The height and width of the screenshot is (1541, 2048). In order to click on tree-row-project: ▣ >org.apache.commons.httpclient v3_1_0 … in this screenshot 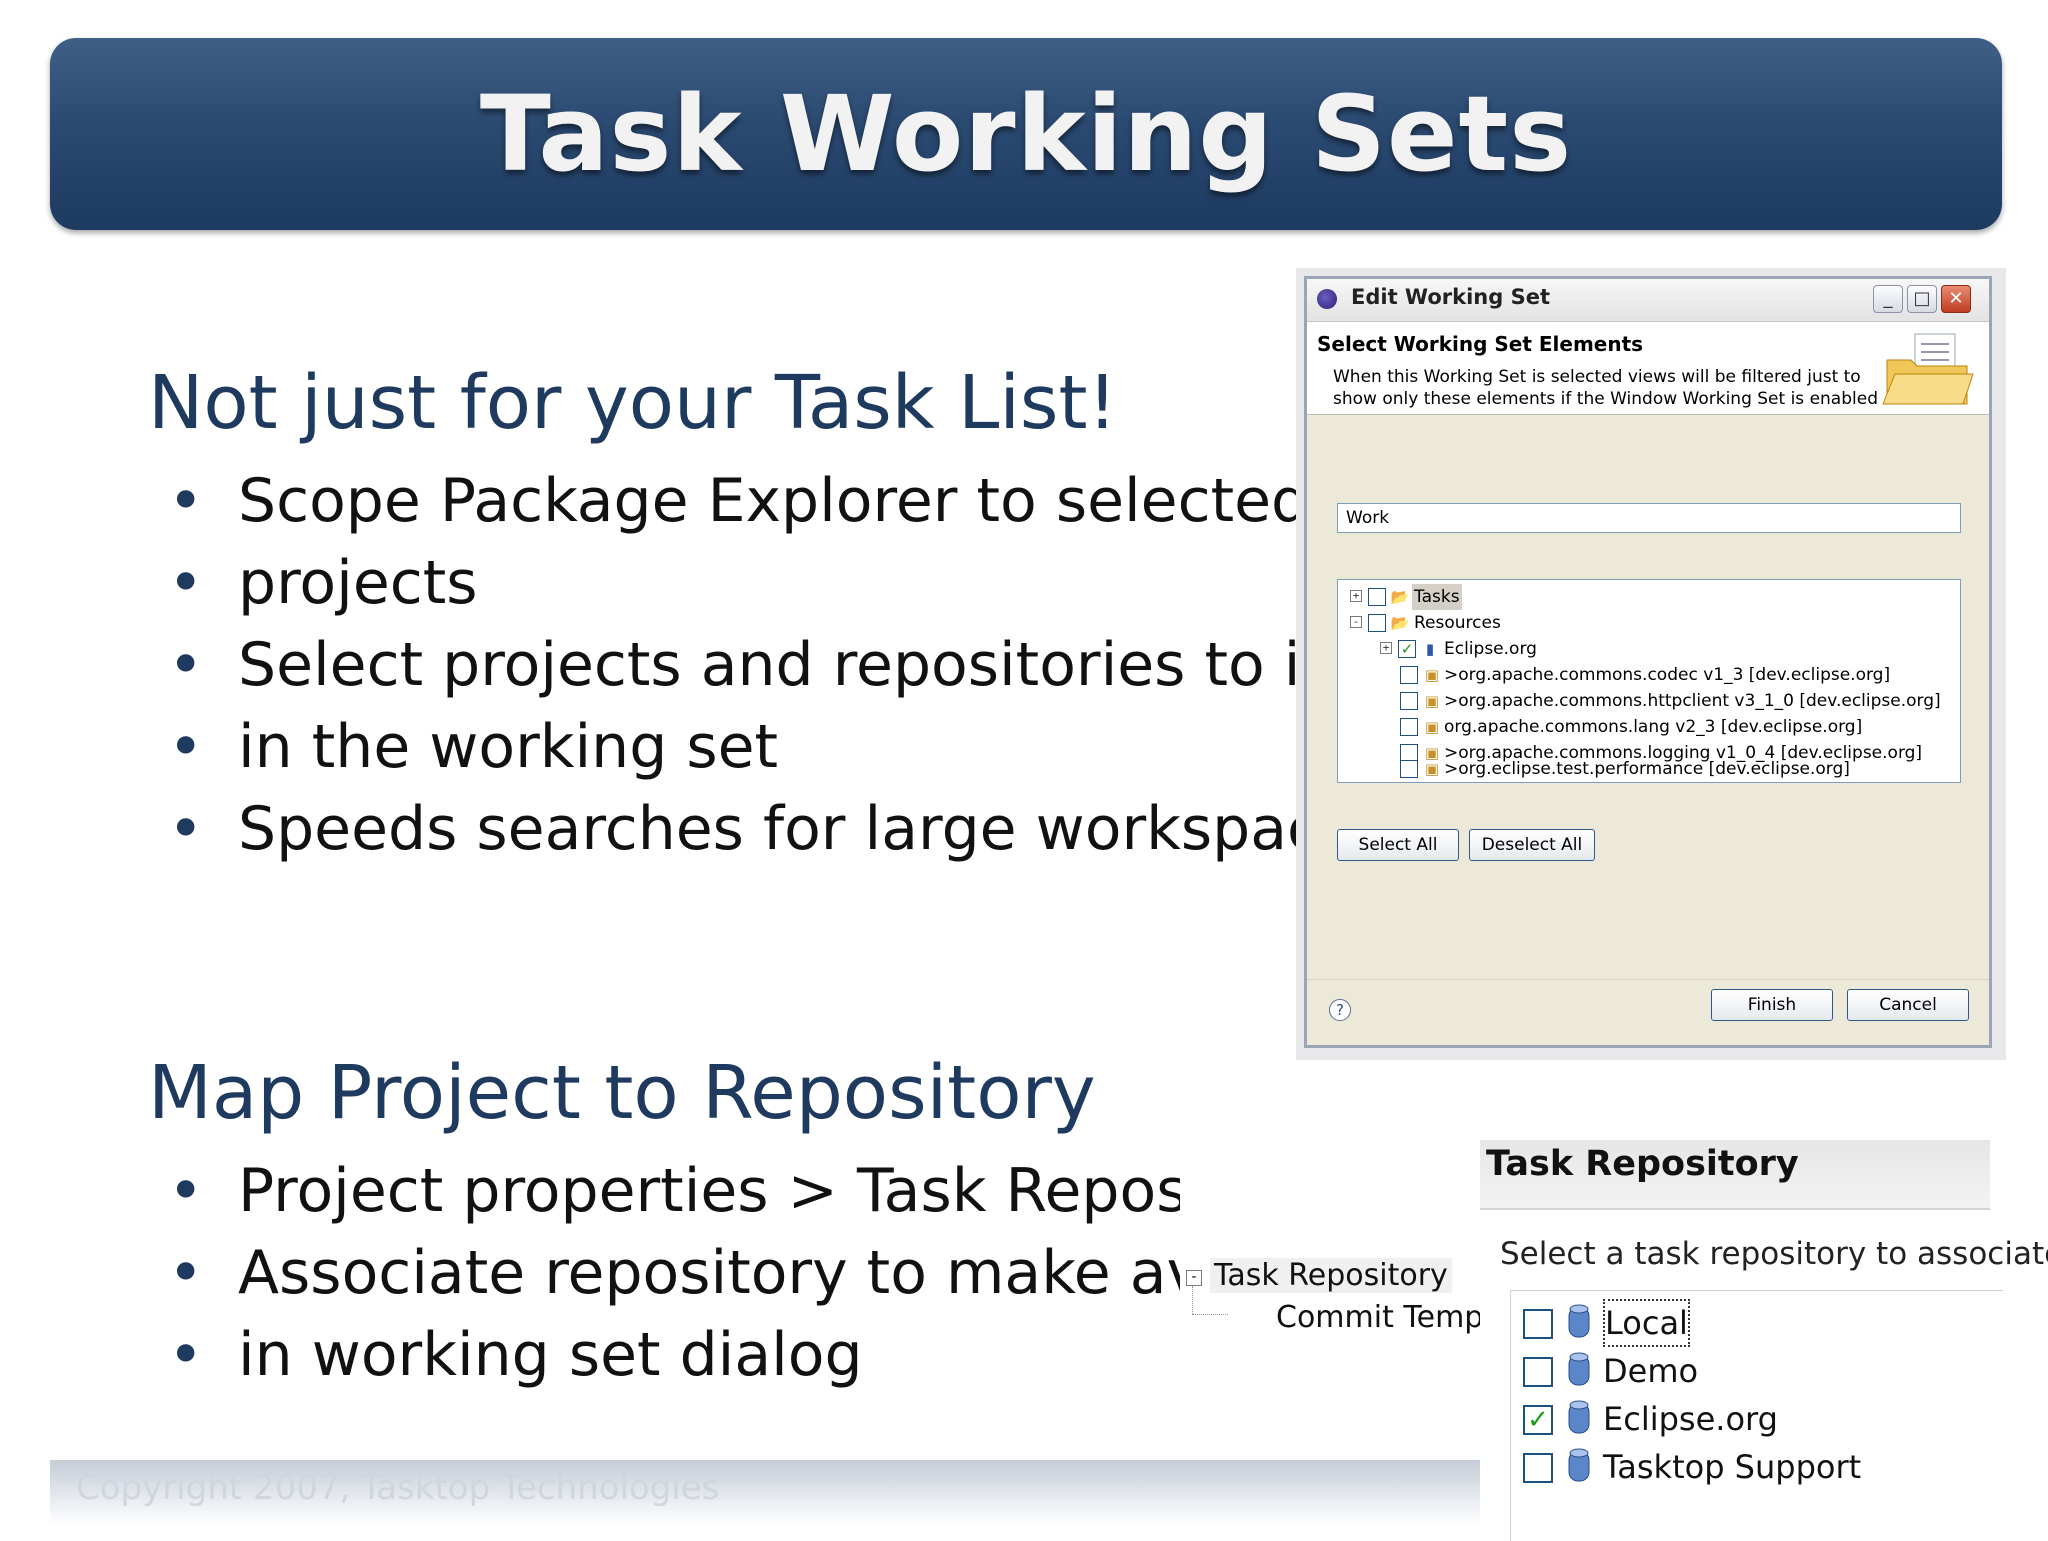, I will do `click(1648, 701)`.